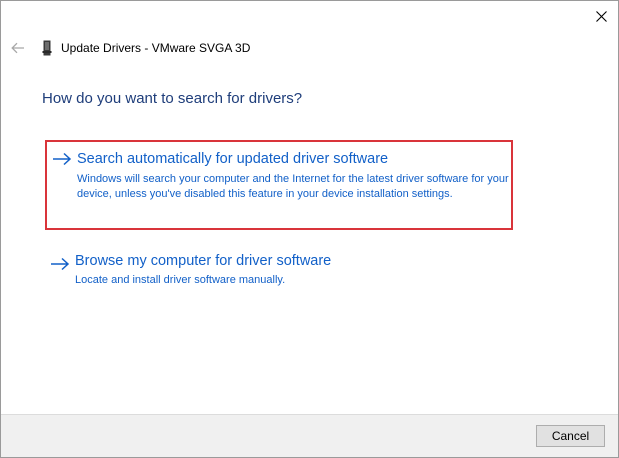  I want to click on window-title: Update Drivers - VMware SVGA 3D, so click(156, 48).